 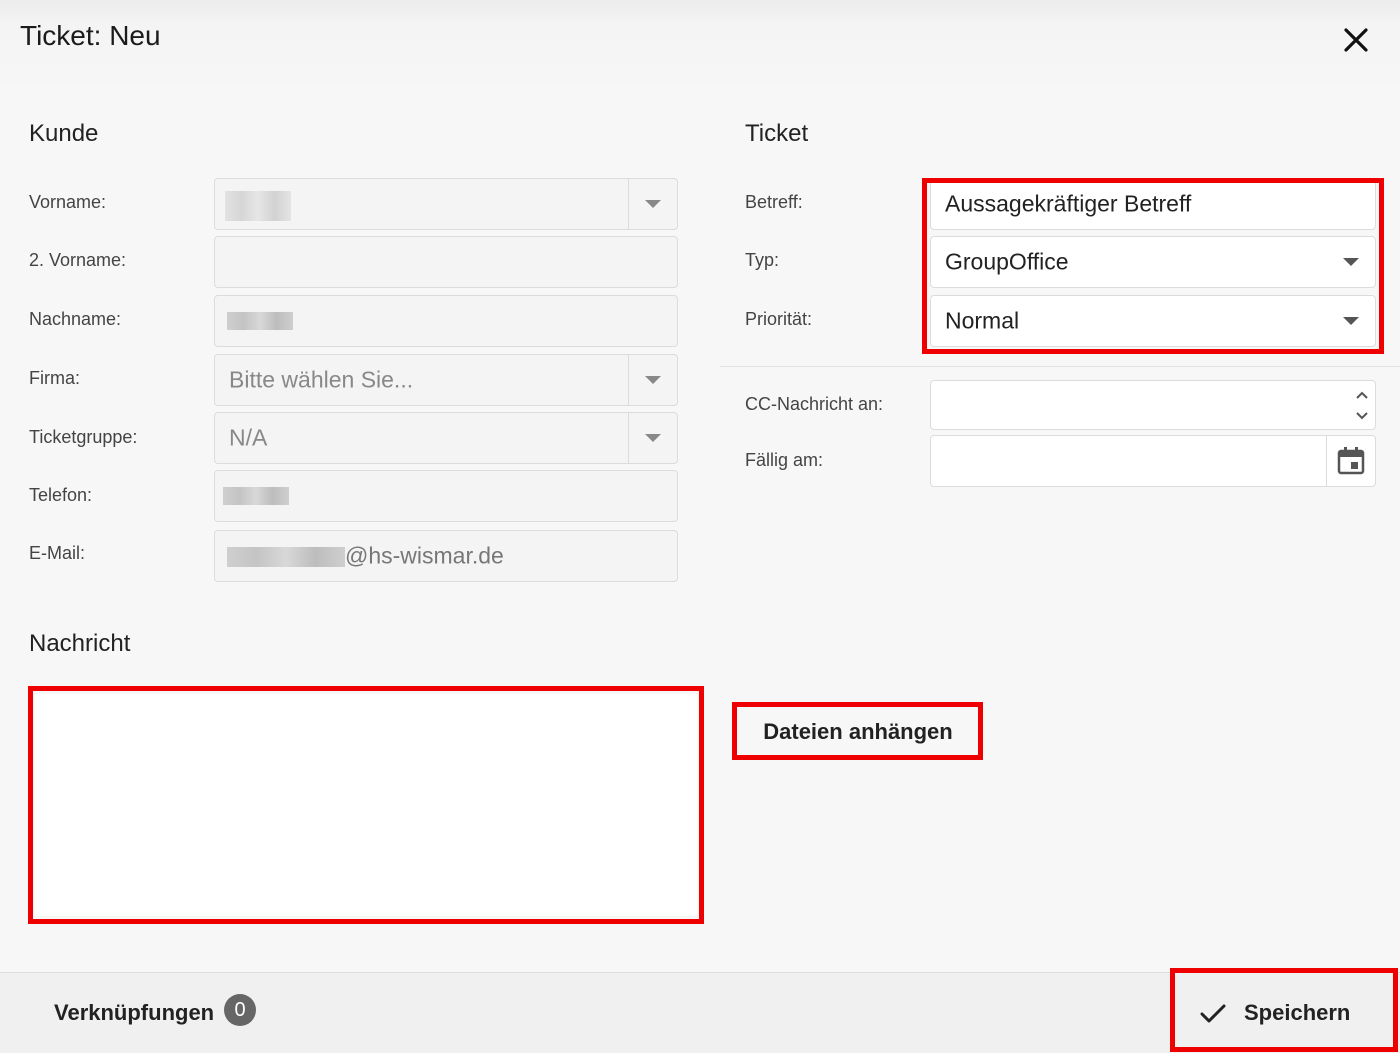 What do you see at coordinates (366, 805) in the screenshot?
I see `highlight-message` at bounding box center [366, 805].